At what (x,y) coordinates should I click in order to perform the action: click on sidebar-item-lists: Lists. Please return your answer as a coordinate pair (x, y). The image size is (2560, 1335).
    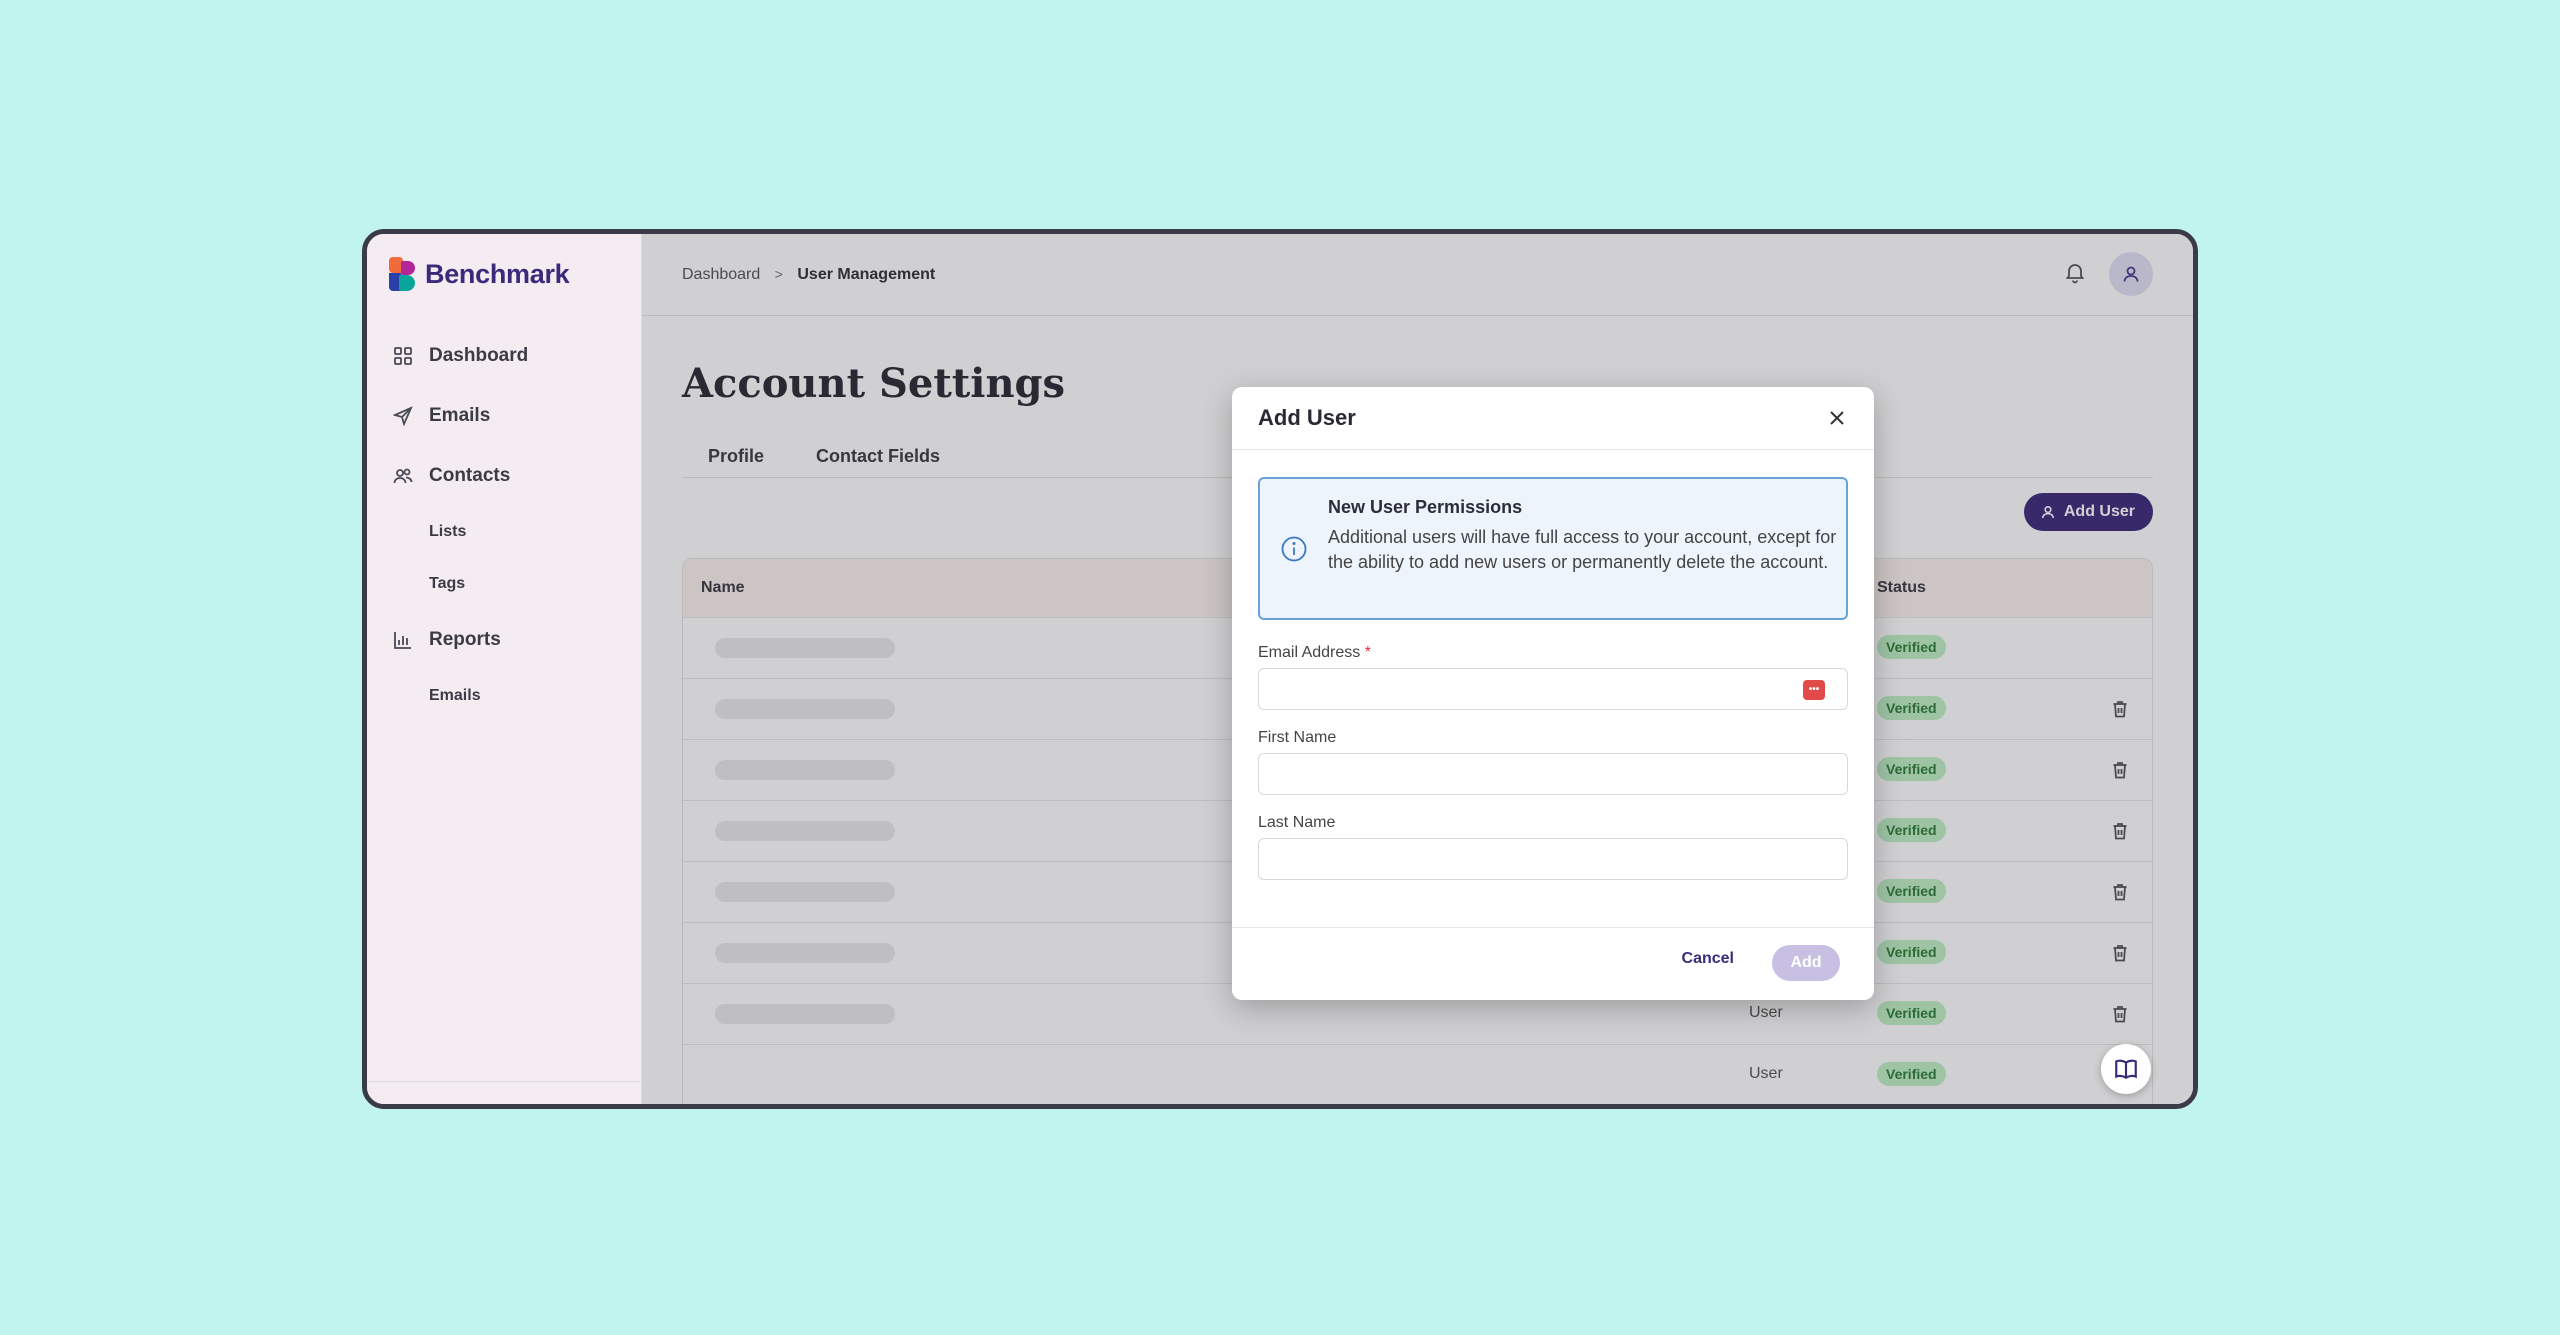
    Looking at the image, I should click on (504, 532).